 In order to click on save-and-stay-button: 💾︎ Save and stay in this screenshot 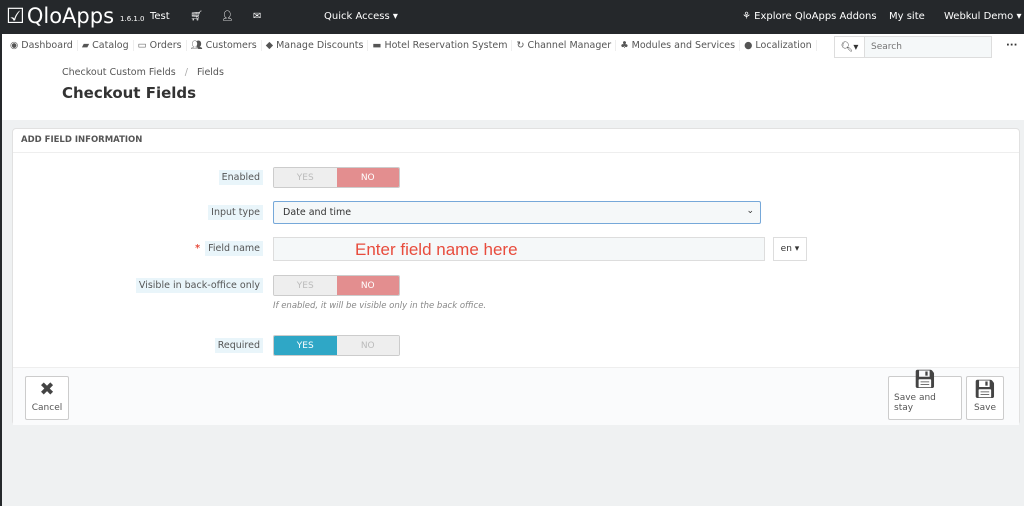, I will do `click(925, 394)`.